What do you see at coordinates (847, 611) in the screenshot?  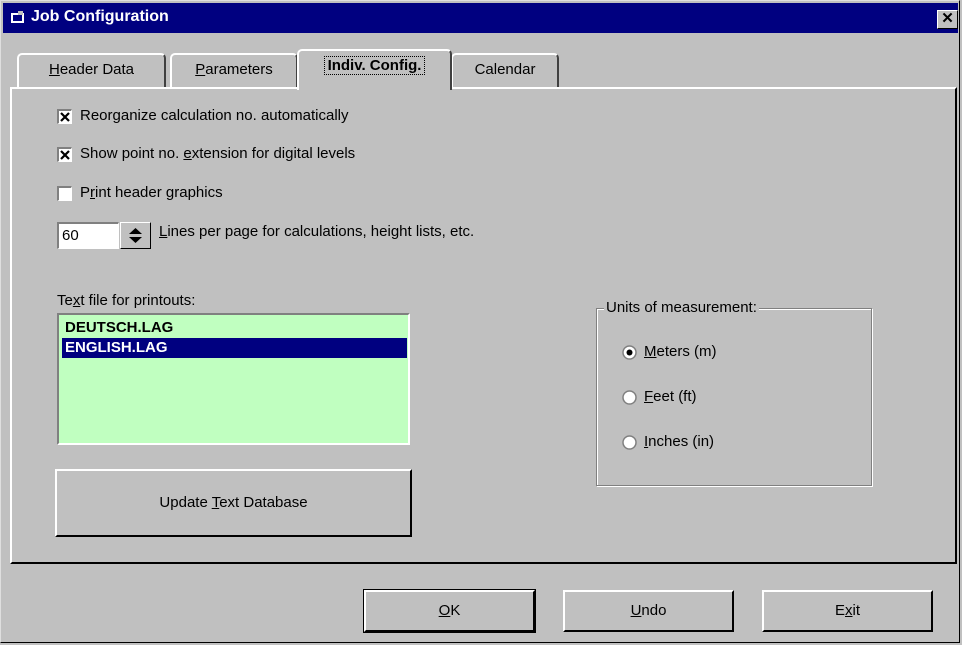 I see `exit-button: Exit` at bounding box center [847, 611].